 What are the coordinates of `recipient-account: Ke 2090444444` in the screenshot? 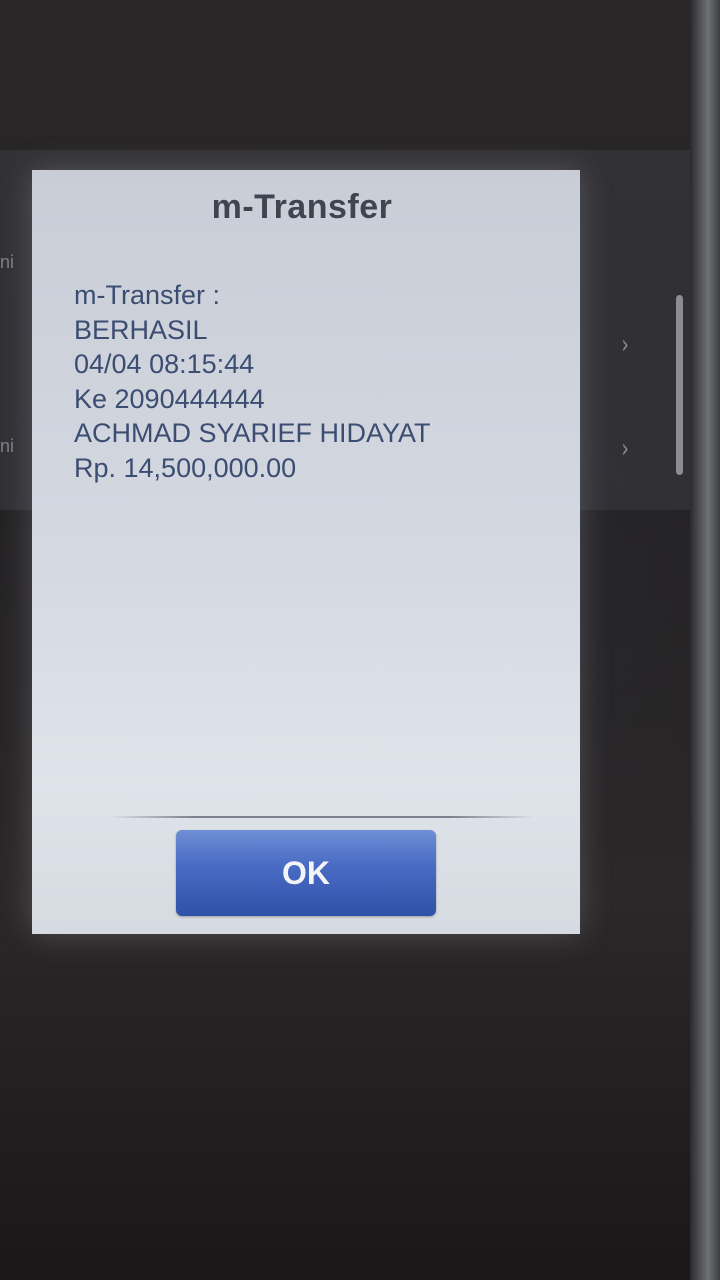 It's located at (169, 398).